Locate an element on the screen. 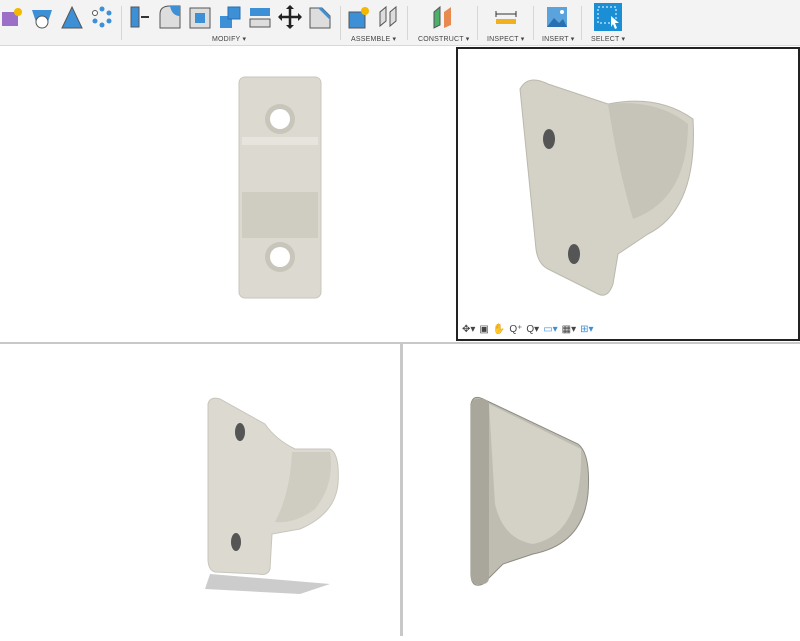 This screenshot has height=641, width=800. grid-settings-icon: ▦▾ is located at coordinates (569, 329).